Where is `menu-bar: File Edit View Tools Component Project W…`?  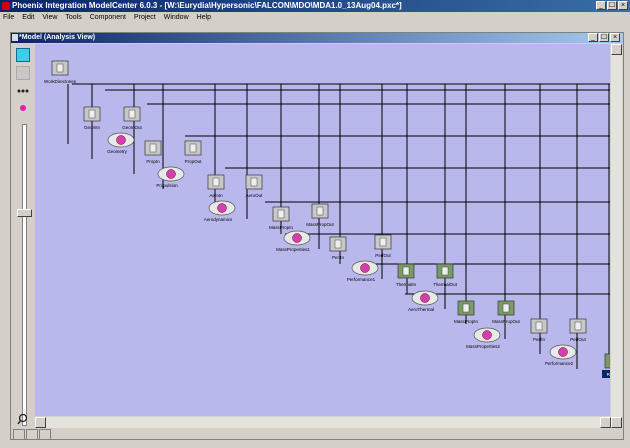 menu-bar: File Edit View Tools Component Project W… is located at coordinates (315, 17).